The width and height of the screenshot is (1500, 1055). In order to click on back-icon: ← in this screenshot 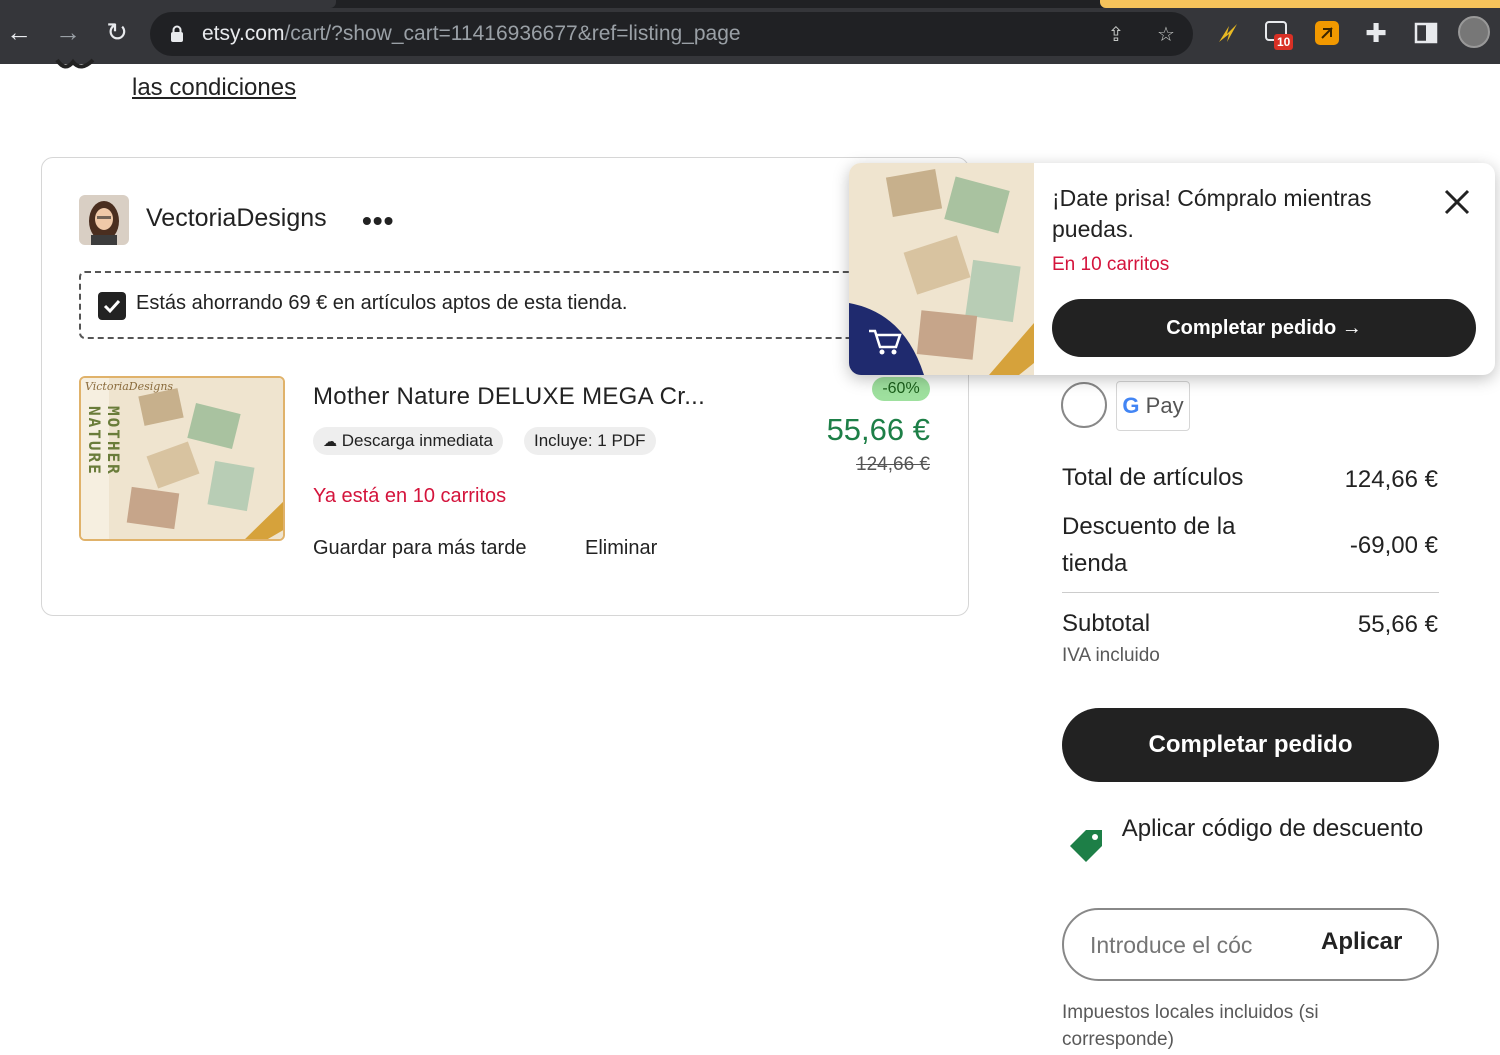, I will do `click(19, 32)`.